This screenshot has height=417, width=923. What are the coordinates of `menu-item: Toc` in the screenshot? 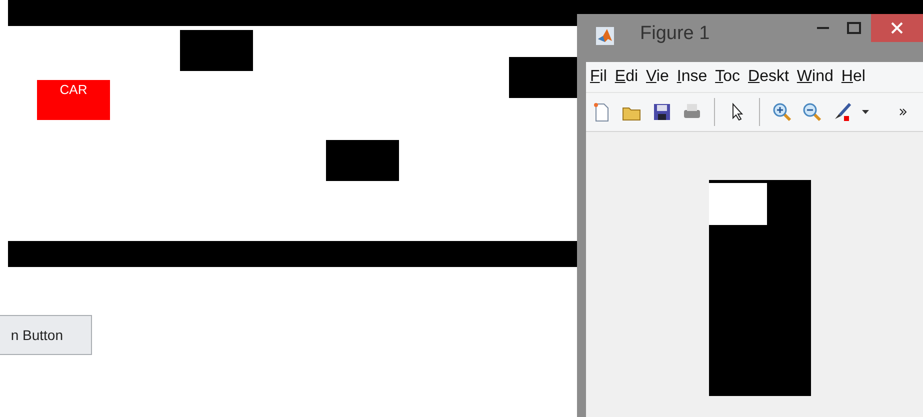 It's located at (727, 77).